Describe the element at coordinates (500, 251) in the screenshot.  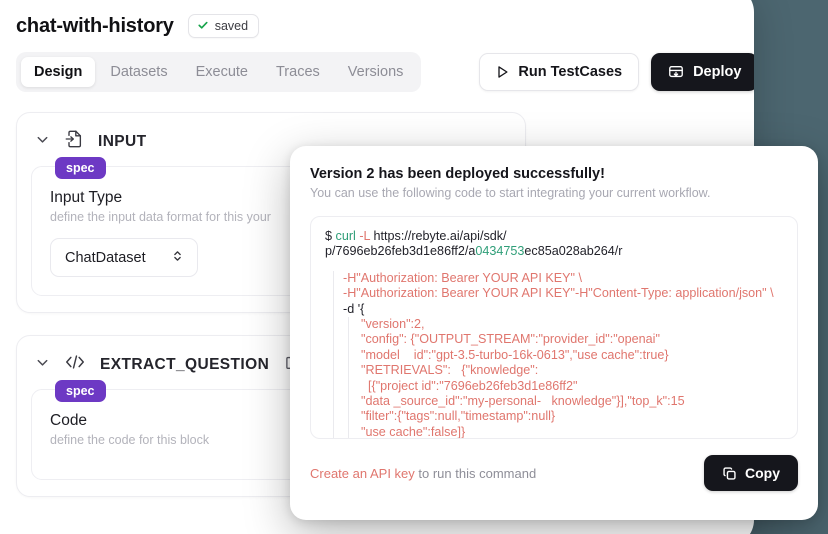
I see `code-url-line2-highlight: 0434753` at that location.